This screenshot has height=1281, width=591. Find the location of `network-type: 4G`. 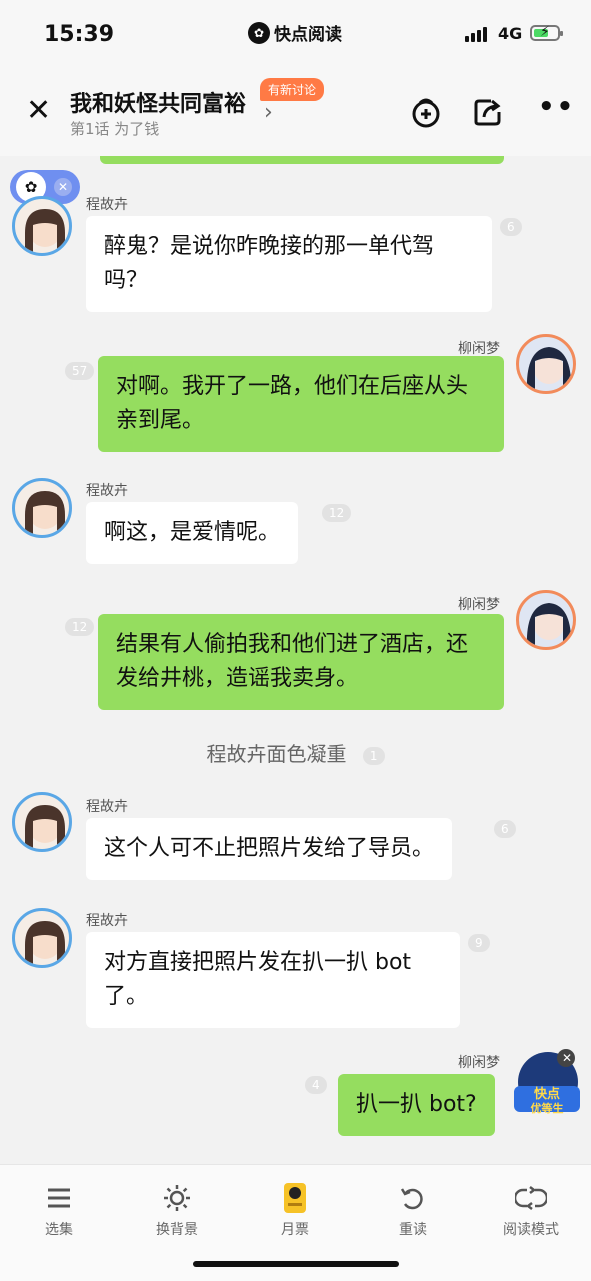

network-type: 4G is located at coordinates (510, 33).